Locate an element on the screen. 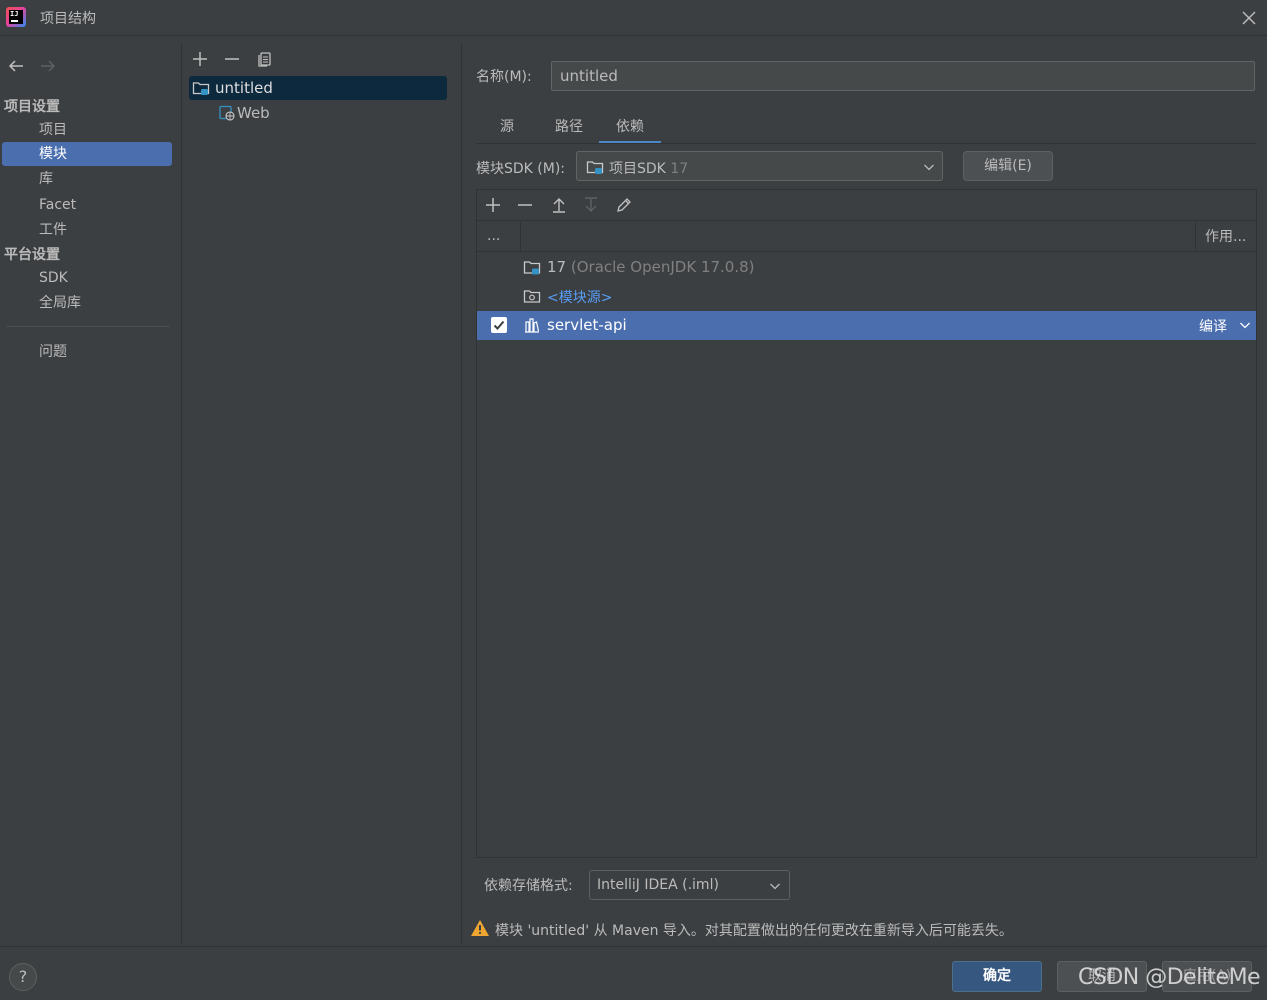 This screenshot has width=1267, height=1000. sidebar-item-modules: 模块 is located at coordinates (87, 154).